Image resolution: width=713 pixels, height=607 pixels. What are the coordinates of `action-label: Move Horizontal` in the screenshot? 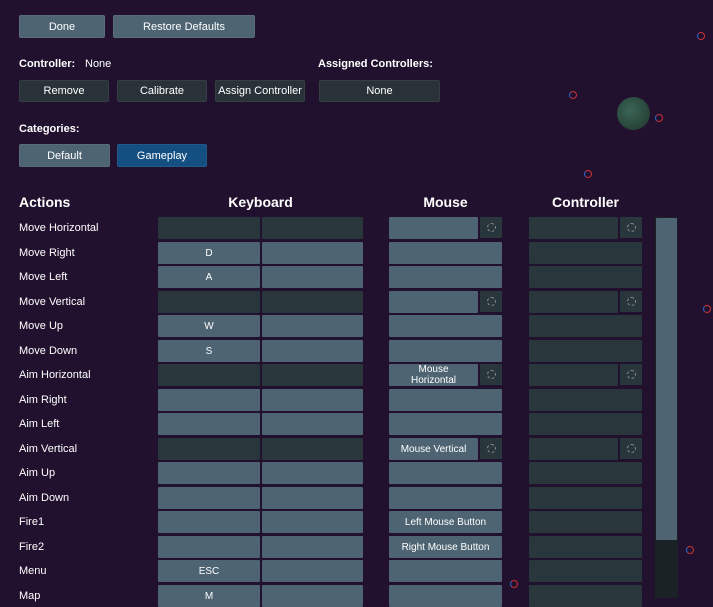 It's located at (59, 228).